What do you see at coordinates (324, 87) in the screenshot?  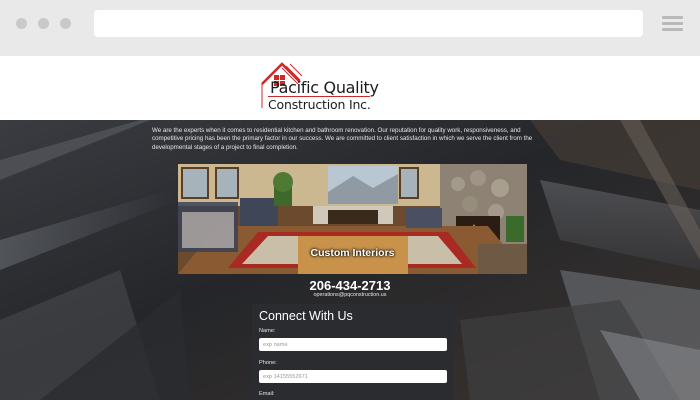 I see `logo-title: Pacific Quality` at bounding box center [324, 87].